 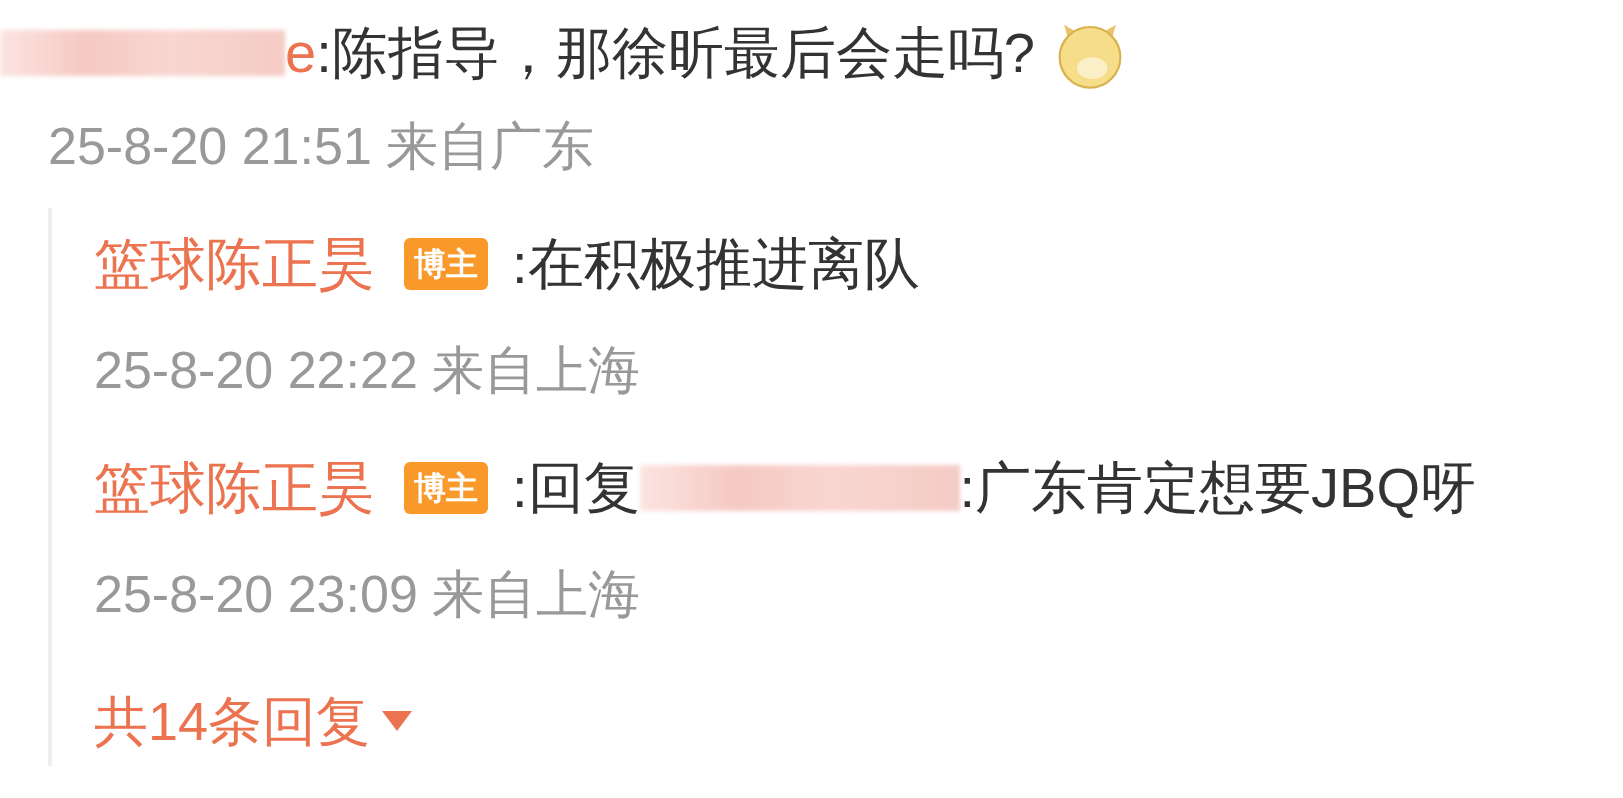 I want to click on reply-text: :广东肯定想要JBQ呀, so click(x=1218, y=488).